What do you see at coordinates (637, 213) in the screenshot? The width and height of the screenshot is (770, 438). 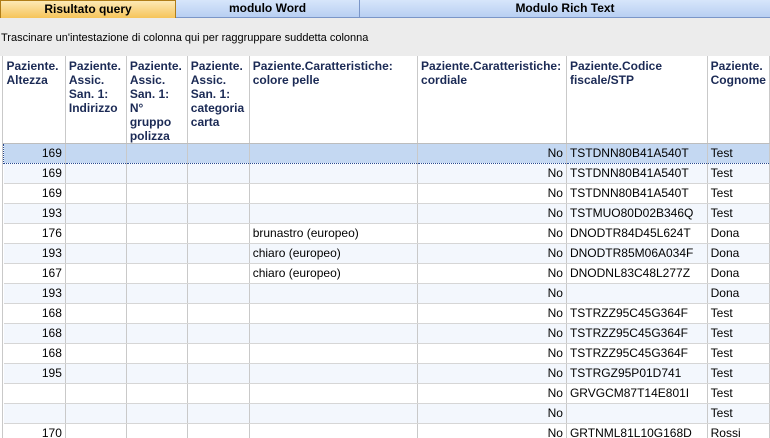 I see `cell-codice-fiscale: TSTMUO80D02B346Q` at bounding box center [637, 213].